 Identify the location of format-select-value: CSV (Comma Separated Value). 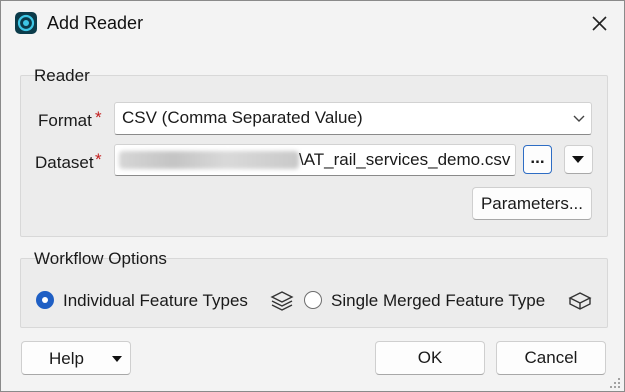
(242, 117).